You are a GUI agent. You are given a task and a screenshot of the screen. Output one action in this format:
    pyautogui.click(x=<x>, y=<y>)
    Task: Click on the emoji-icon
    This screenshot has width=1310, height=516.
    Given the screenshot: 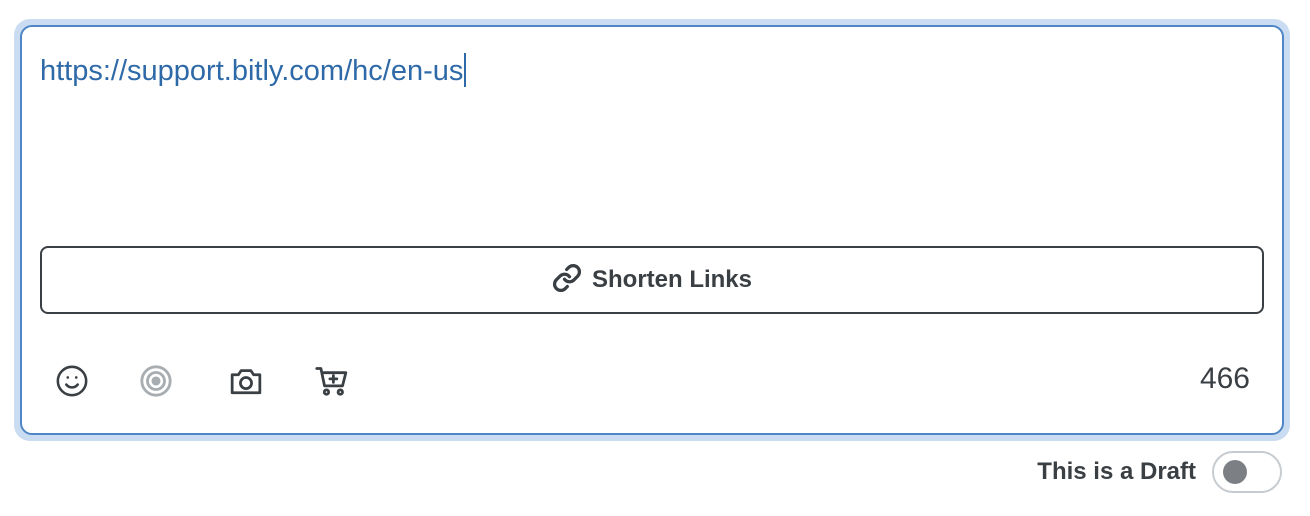 What is the action you would take?
    pyautogui.click(x=72, y=381)
    